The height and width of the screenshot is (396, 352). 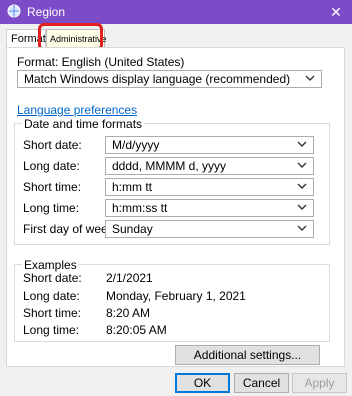 I want to click on long-time-label: Long time:, so click(x=51, y=208).